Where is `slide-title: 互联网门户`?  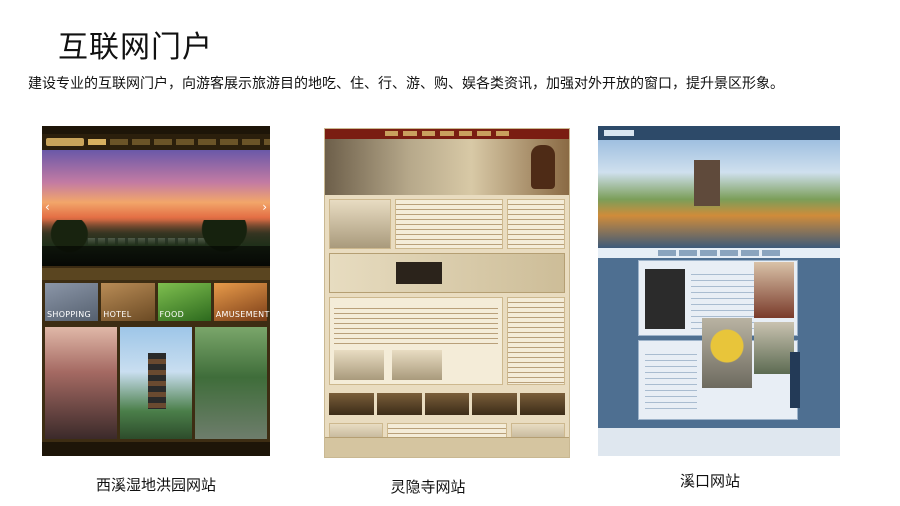 slide-title: 互联网门户 is located at coordinates (135, 47).